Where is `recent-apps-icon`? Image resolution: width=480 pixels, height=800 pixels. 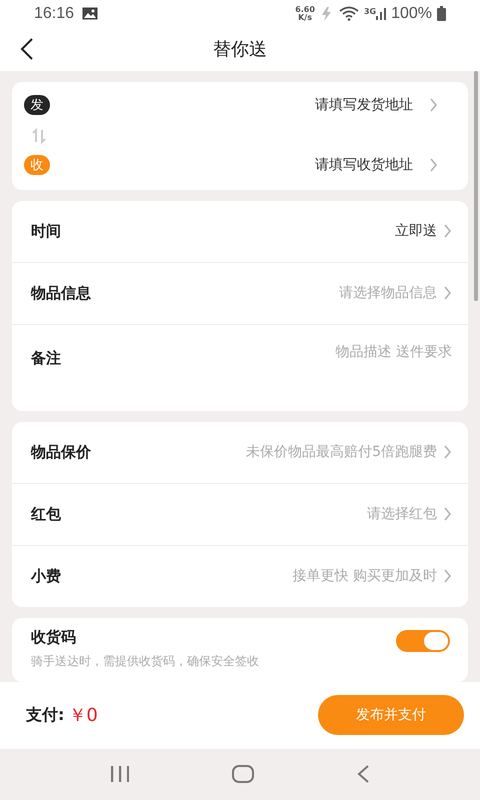 recent-apps-icon is located at coordinates (120, 774).